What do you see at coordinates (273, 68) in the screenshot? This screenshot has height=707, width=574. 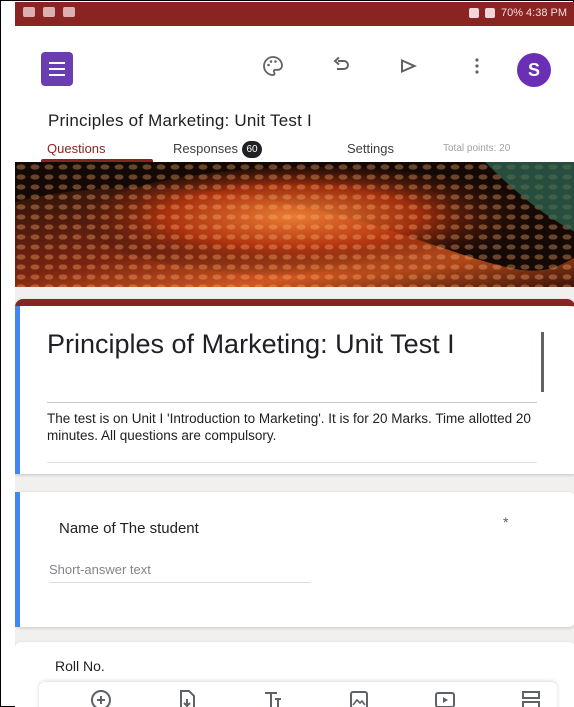 I see `palette-icon` at bounding box center [273, 68].